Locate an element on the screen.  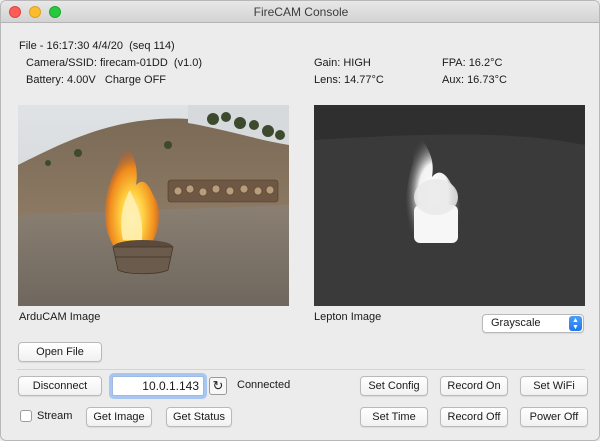
lepton-caption: Lepton Image is located at coordinates (348, 317).